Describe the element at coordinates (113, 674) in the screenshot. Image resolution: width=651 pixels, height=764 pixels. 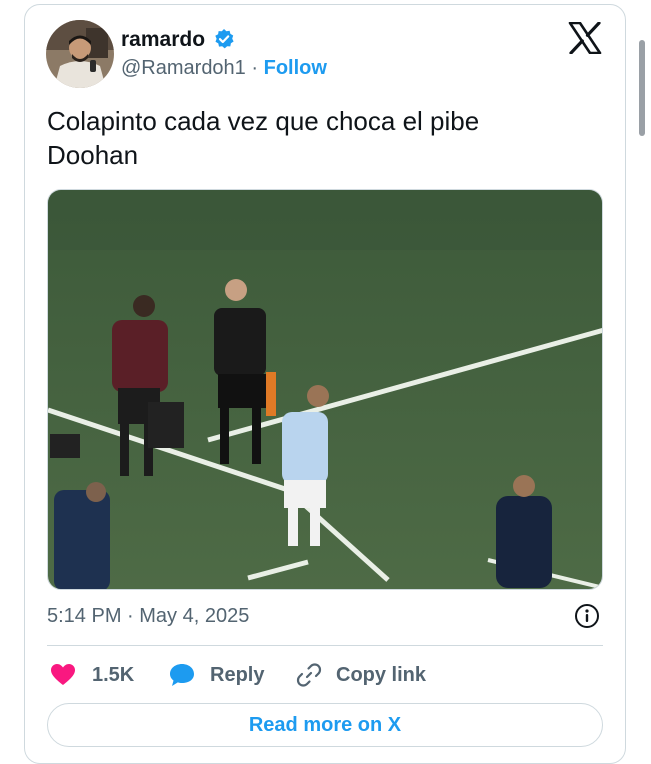
I see `like-count: 1.5K` at that location.